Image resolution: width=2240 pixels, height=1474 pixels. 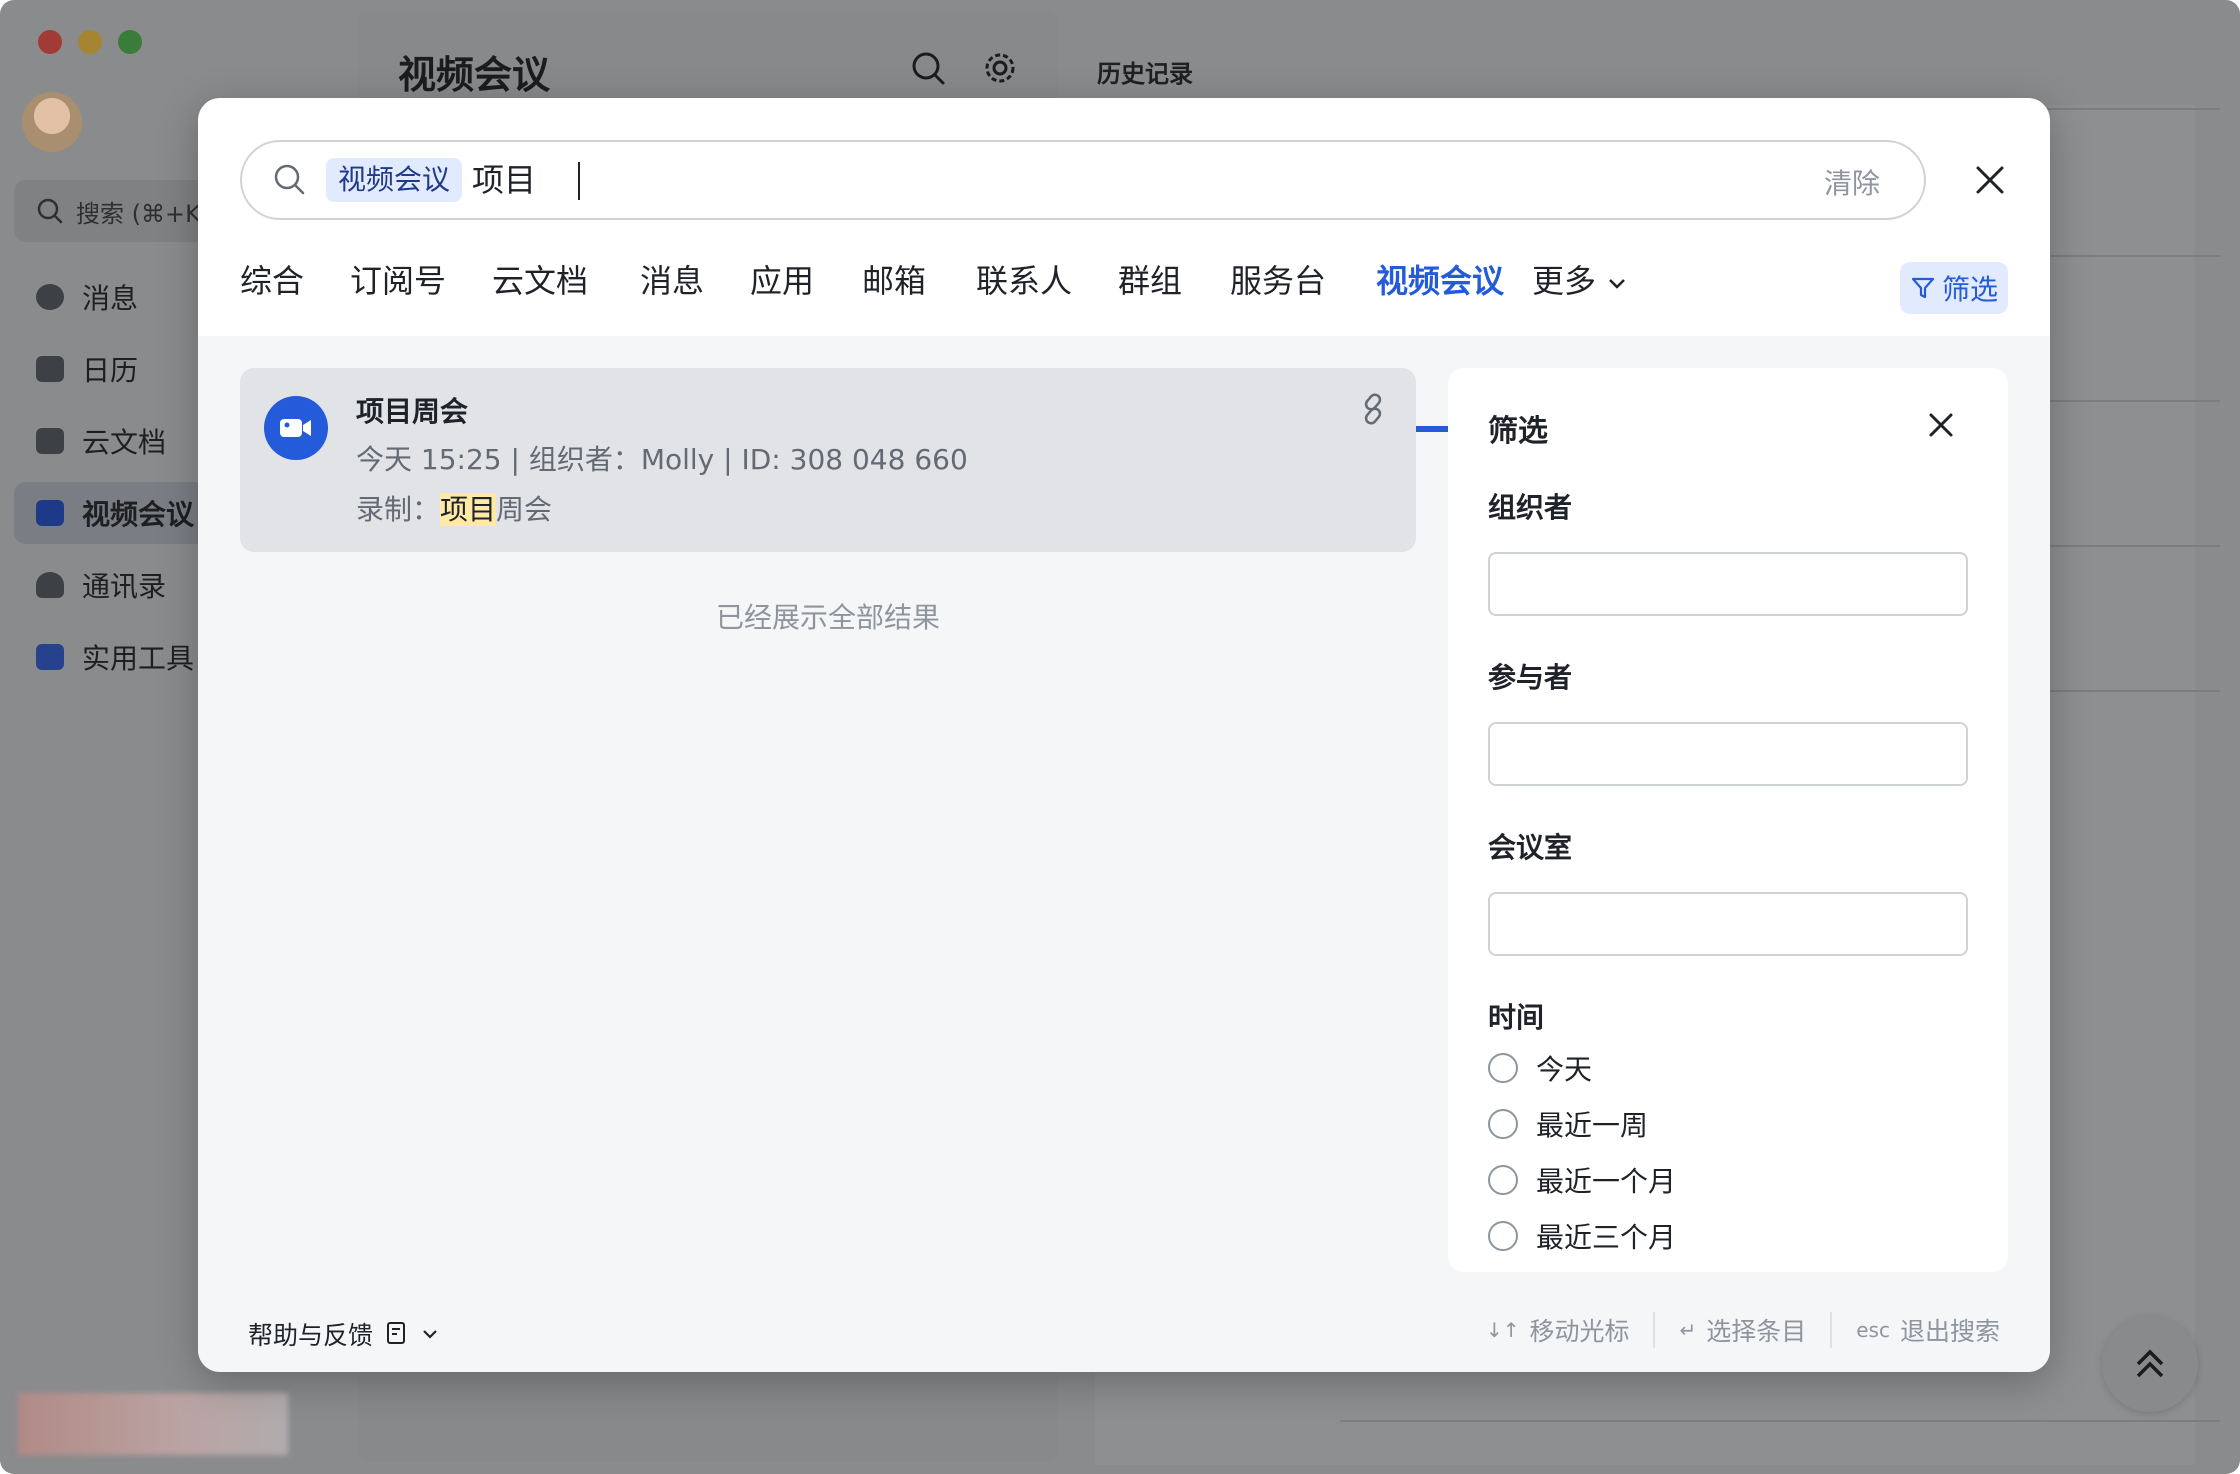 What do you see at coordinates (1592, 1125) in the screenshot?
I see `time-option-label: 最近一周` at bounding box center [1592, 1125].